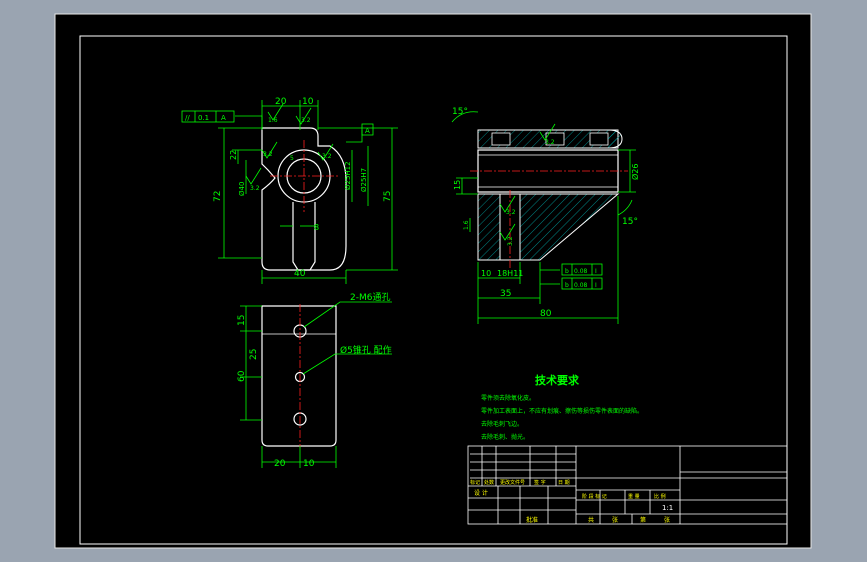  What do you see at coordinates (557, 380) in the screenshot?
I see `notes-title: 技术要求` at bounding box center [557, 380].